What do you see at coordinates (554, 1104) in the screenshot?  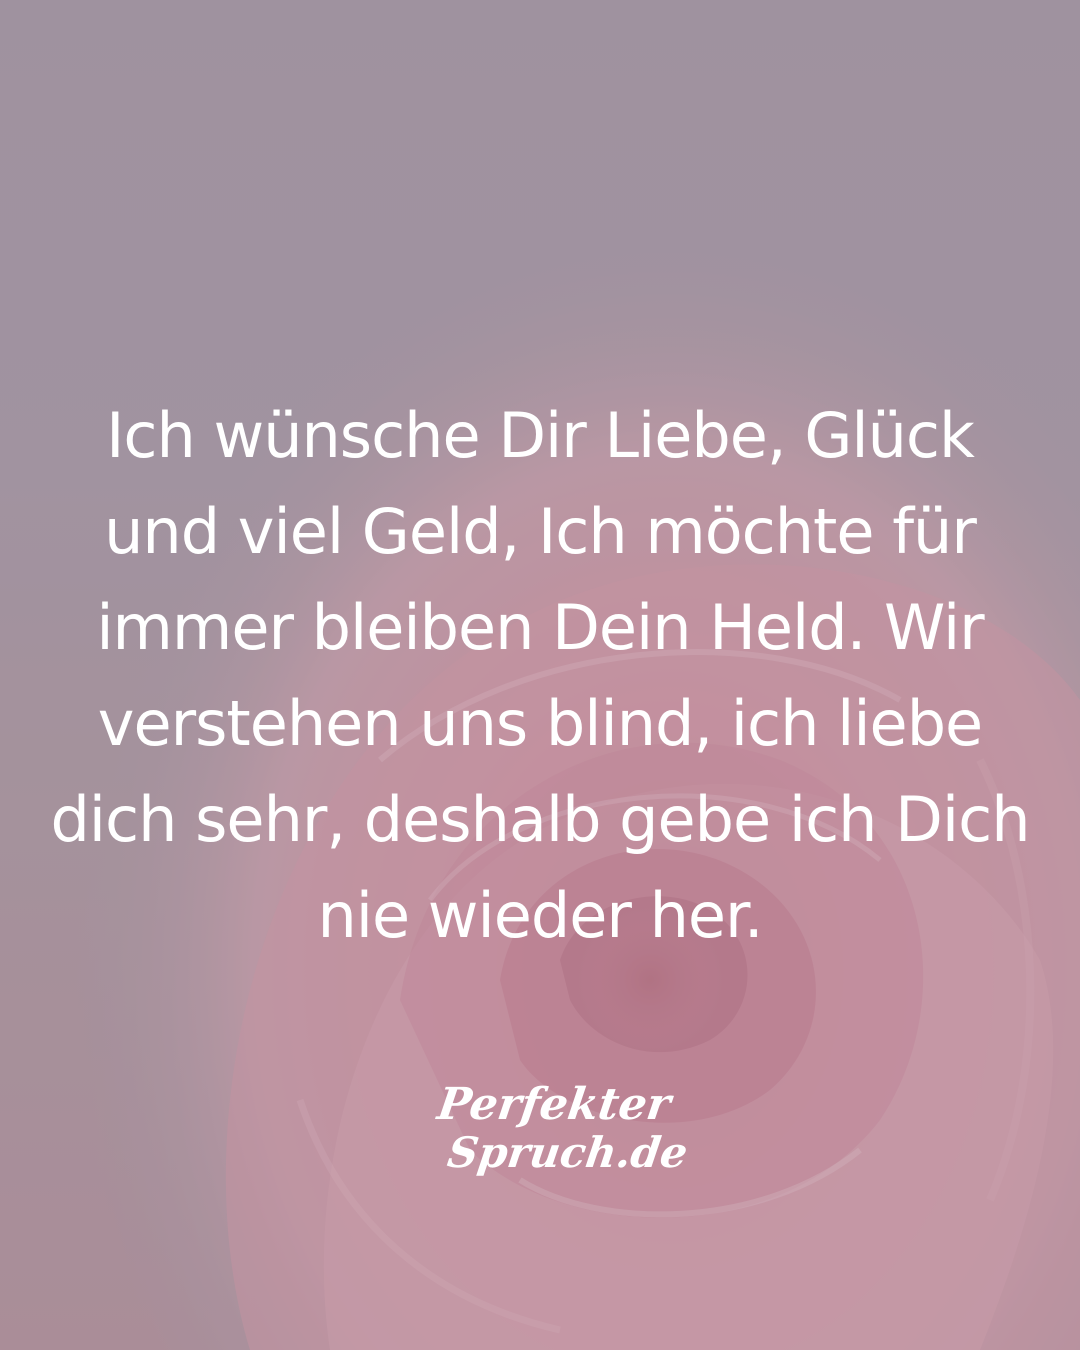 I see `logo-line-1: Perfekter` at bounding box center [554, 1104].